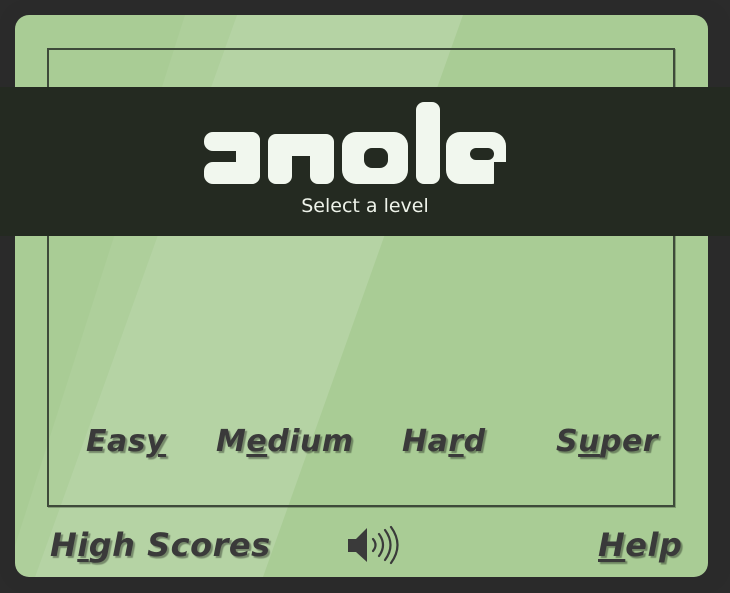 This screenshot has height=593, width=730. Describe the element at coordinates (156, 441) in the screenshot. I see `level-easy-shortcut-key: y` at that location.